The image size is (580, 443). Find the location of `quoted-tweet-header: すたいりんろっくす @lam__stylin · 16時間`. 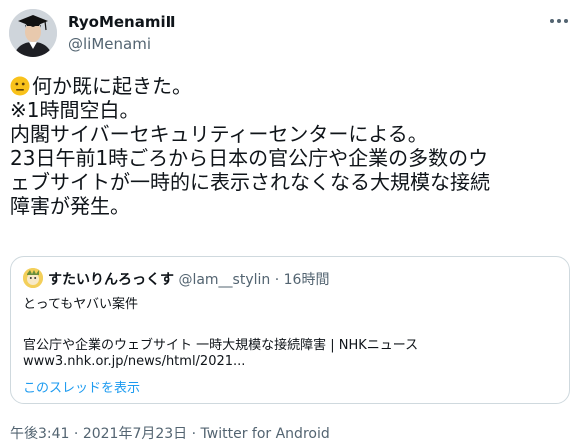

quoted-tweet-header: すたいりんろっくす @lam__stylin · 16時間 is located at coordinates (188, 279).